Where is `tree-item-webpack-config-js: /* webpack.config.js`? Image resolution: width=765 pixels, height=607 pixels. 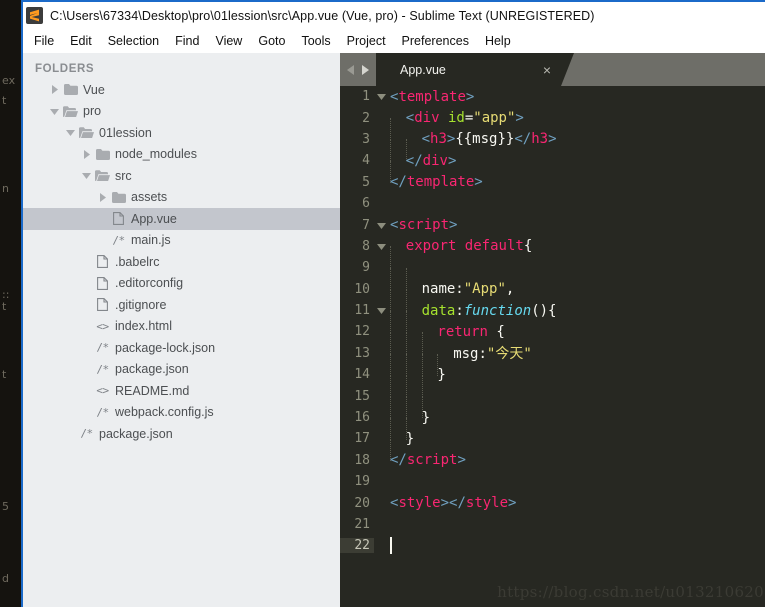
tree-item-webpack-config-js: /* webpack.config.js is located at coordinates (181, 413).